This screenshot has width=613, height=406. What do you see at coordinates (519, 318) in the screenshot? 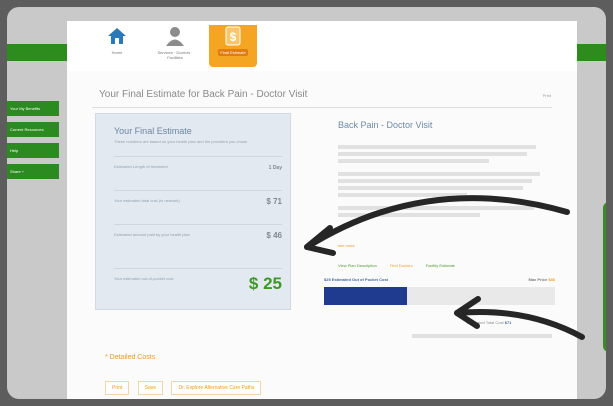
I see `arrow-to-bar-icon` at bounding box center [519, 318].